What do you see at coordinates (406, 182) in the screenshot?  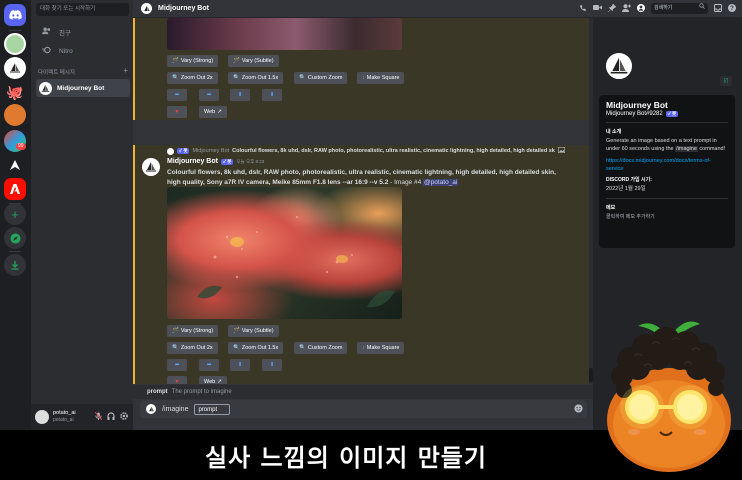 I see `image-number: - Image #4` at bounding box center [406, 182].